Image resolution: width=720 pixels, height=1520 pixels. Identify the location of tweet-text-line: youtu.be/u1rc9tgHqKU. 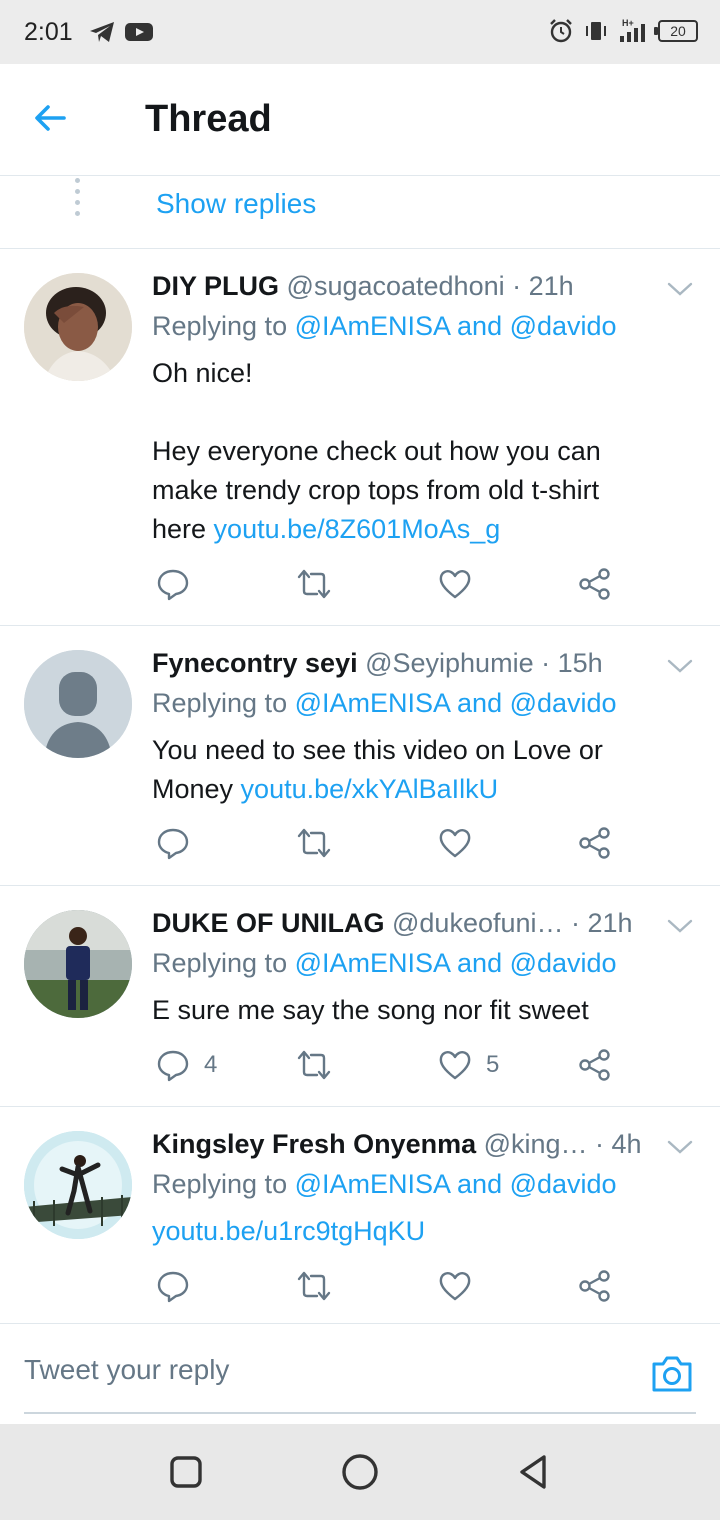
(412, 1231).